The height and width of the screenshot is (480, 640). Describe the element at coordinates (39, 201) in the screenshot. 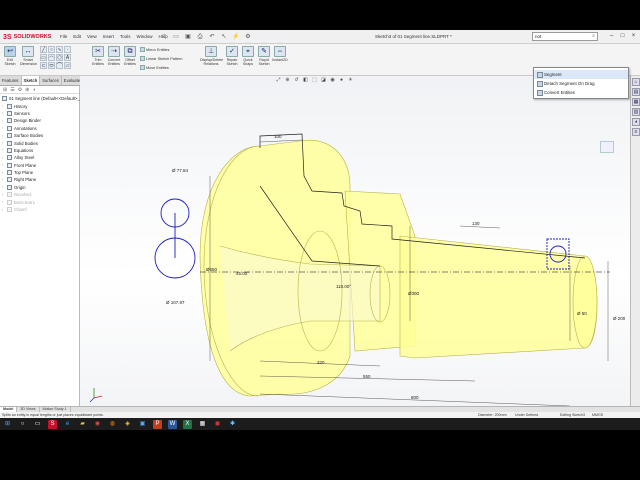

I see `tree-item: › Boss-Extr1` at that location.